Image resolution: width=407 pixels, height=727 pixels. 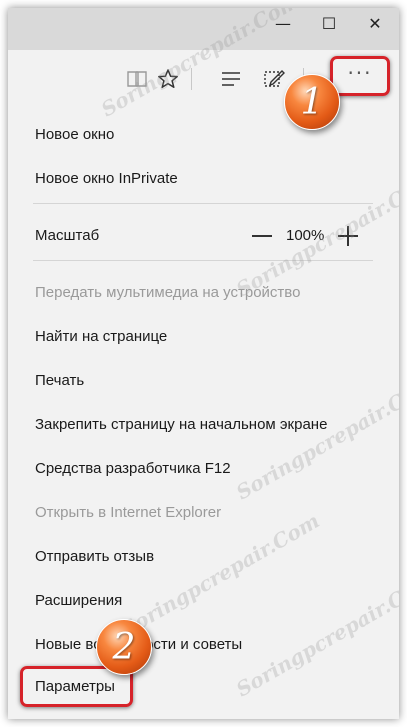 I want to click on favorite-star-icon, so click(x=168, y=79).